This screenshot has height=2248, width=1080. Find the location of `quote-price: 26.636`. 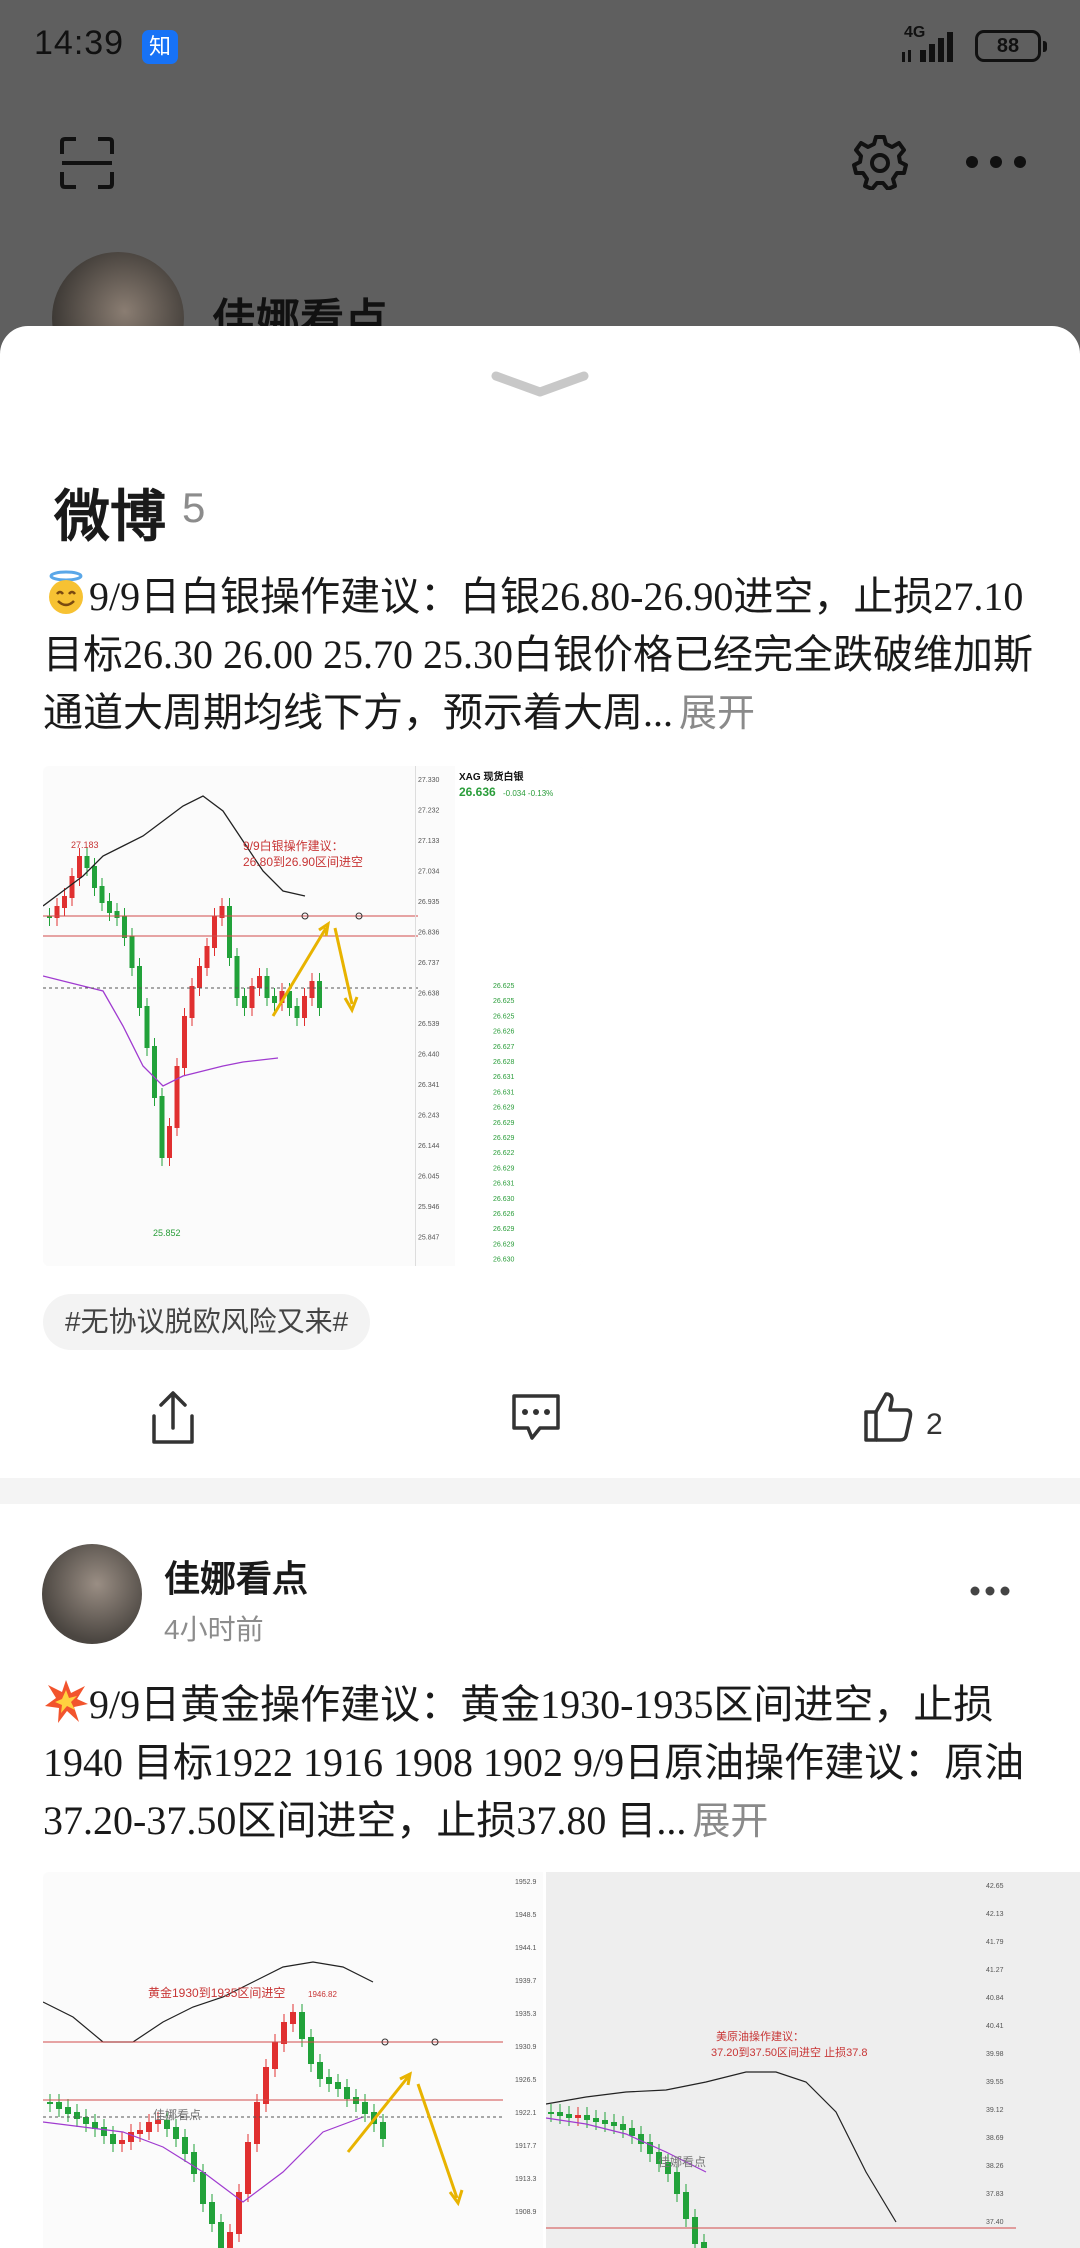

quote-price: 26.636 is located at coordinates (477, 792).